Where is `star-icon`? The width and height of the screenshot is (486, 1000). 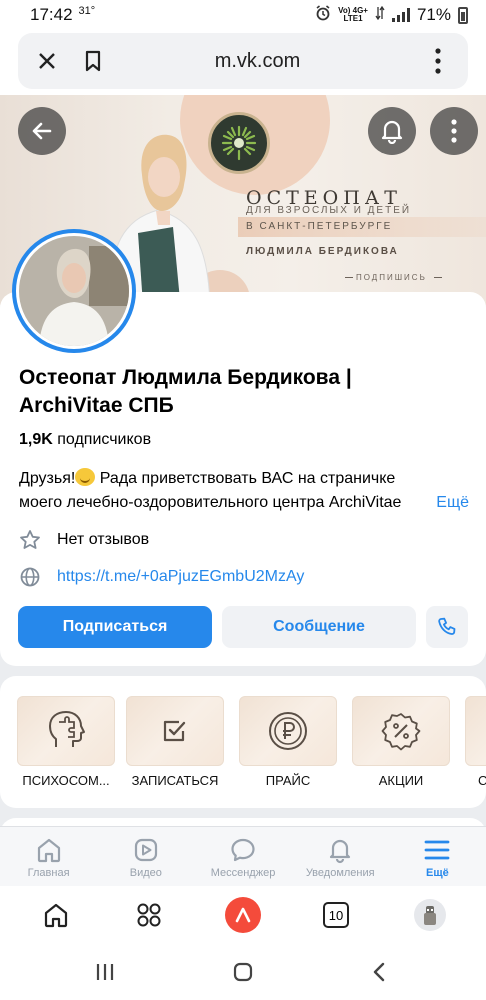
star-icon is located at coordinates (30, 540).